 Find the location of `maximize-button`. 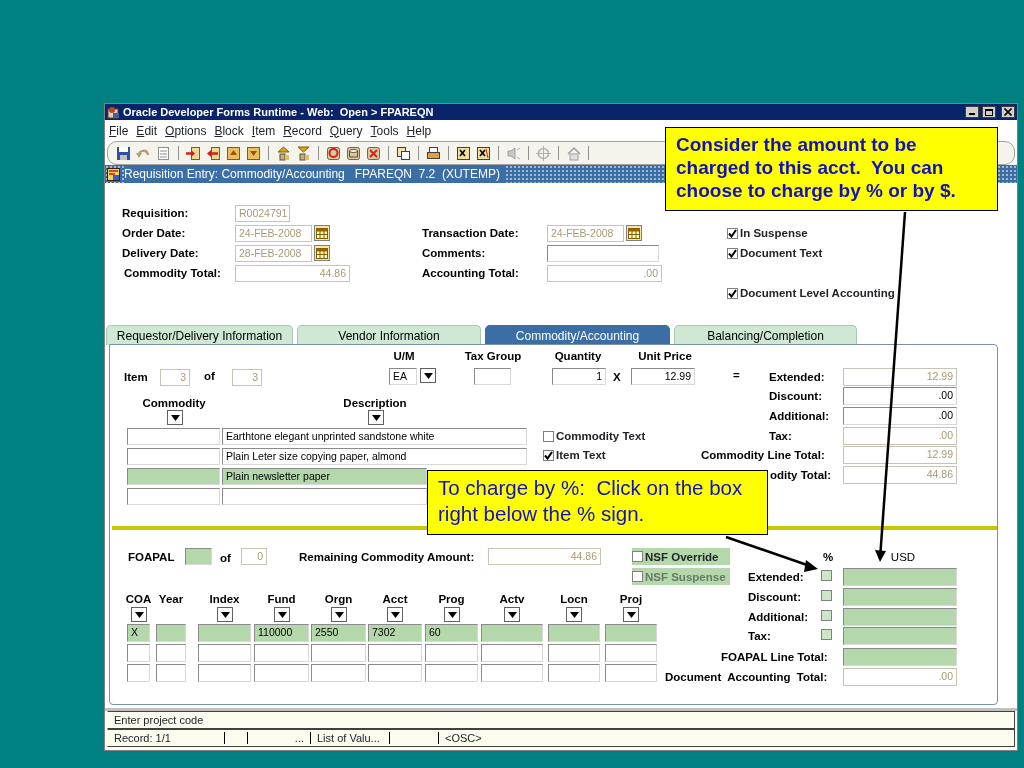

maximize-button is located at coordinates (989, 112).